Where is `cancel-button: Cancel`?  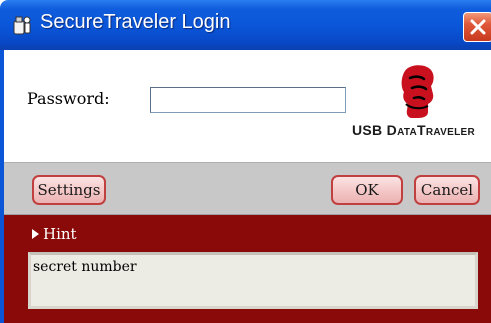
cancel-button: Cancel is located at coordinates (447, 190).